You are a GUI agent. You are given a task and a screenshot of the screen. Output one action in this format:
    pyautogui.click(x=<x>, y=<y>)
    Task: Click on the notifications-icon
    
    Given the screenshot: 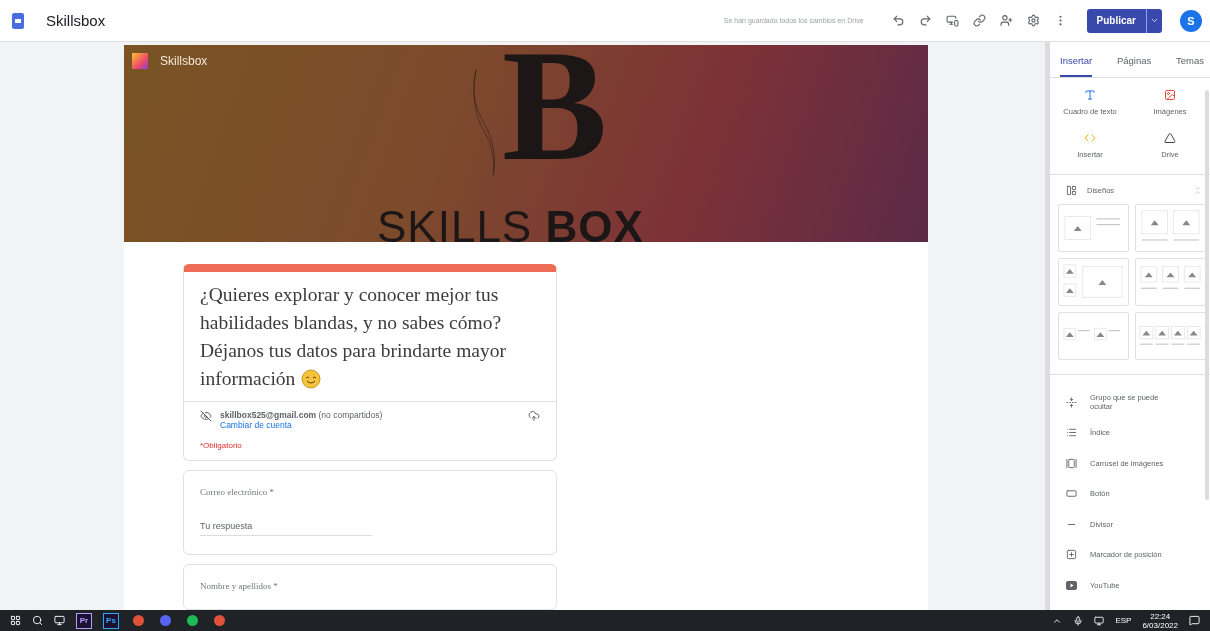 What is the action you would take?
    pyautogui.click(x=1194, y=620)
    